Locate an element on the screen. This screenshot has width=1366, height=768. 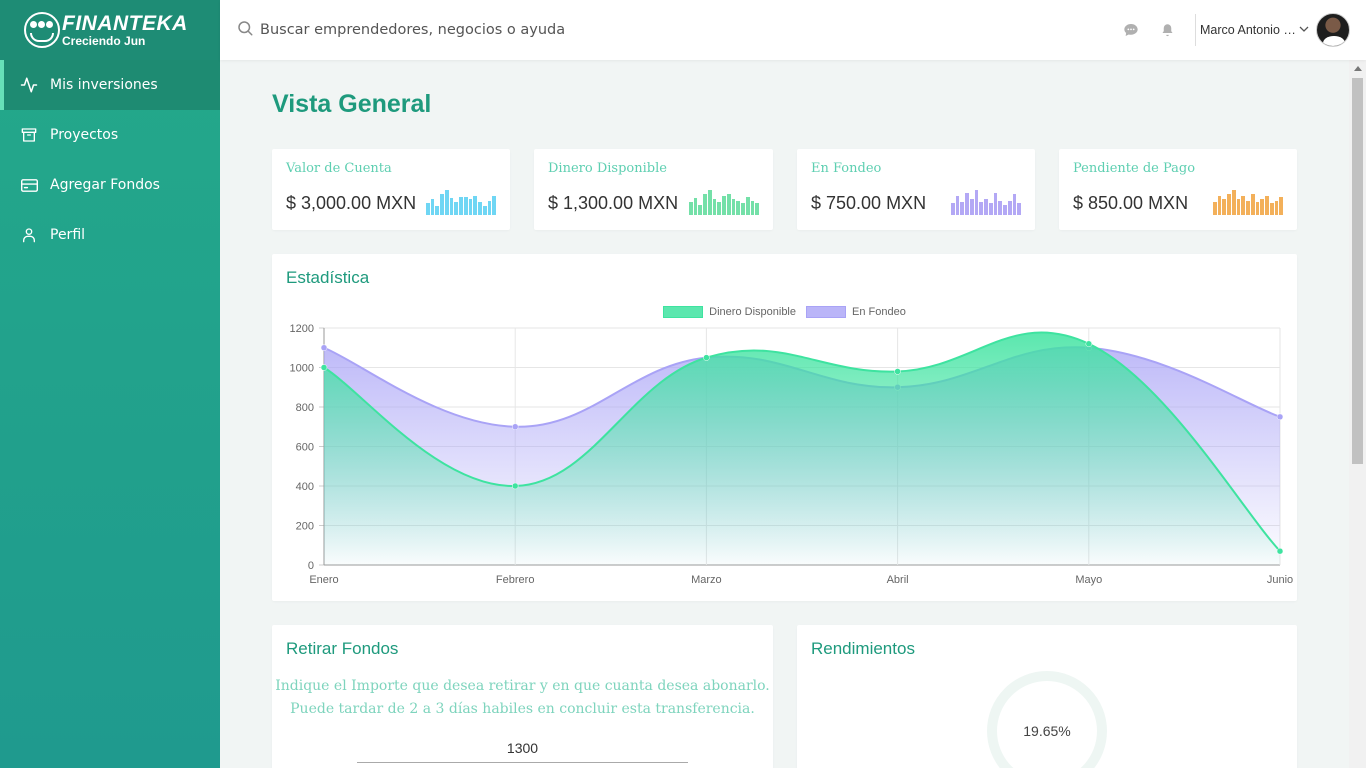
returns-value: 19.65% is located at coordinates (1047, 731).